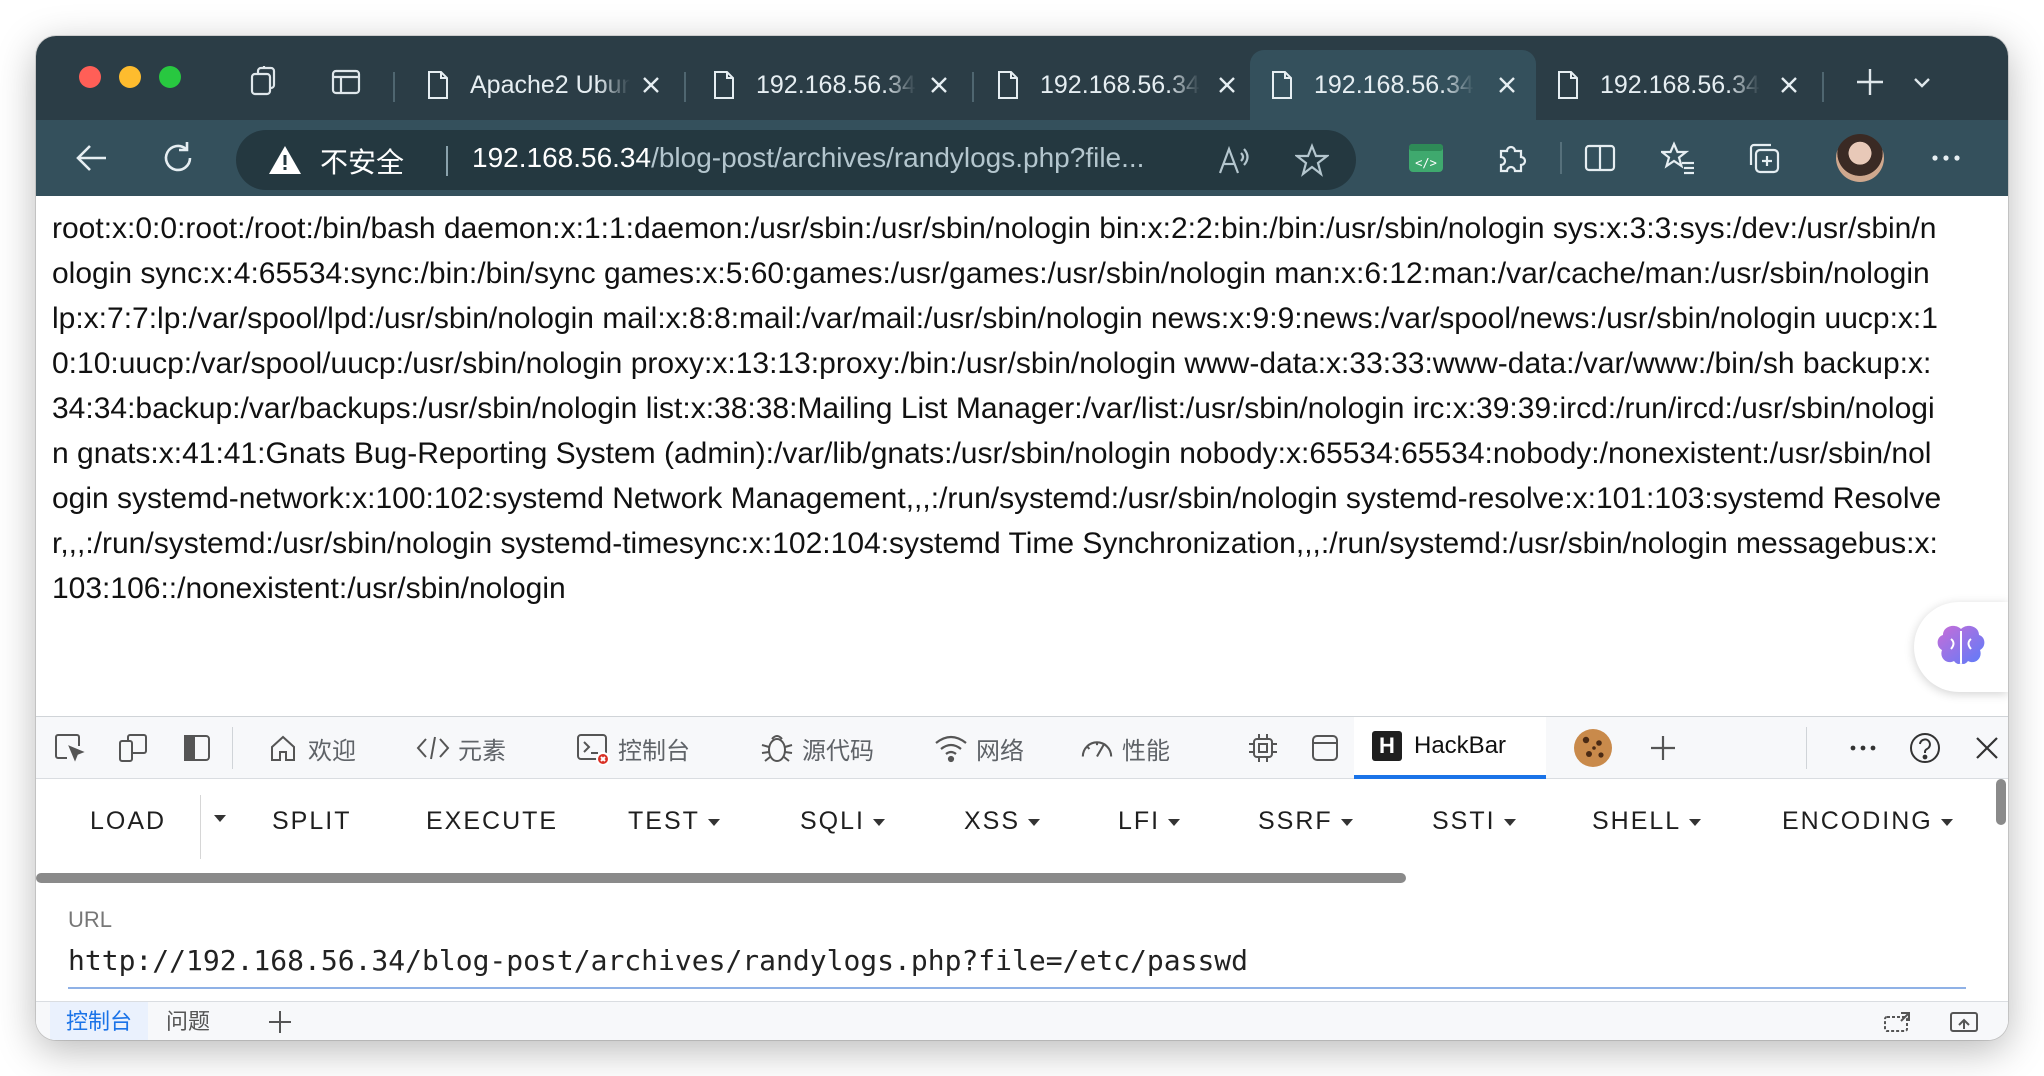 This screenshot has height=1076, width=2044. Describe the element at coordinates (90, 77) in the screenshot. I see `close-window-button` at that location.